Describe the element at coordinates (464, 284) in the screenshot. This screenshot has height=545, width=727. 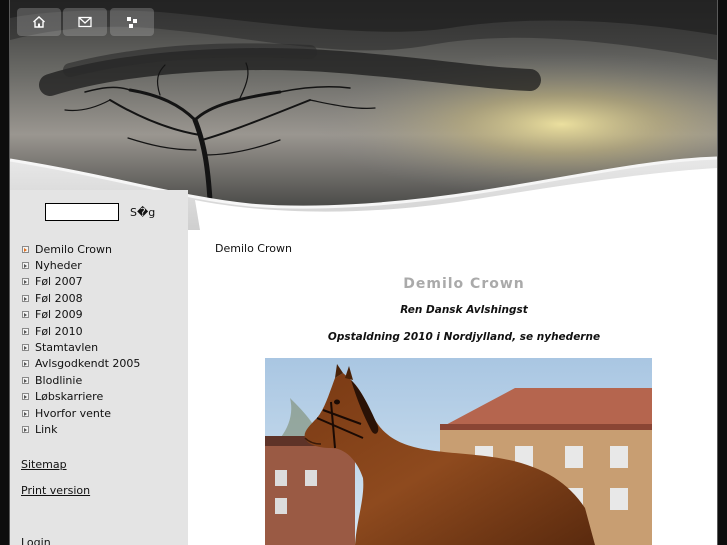
I see `page-title: Demilo Crown` at that location.